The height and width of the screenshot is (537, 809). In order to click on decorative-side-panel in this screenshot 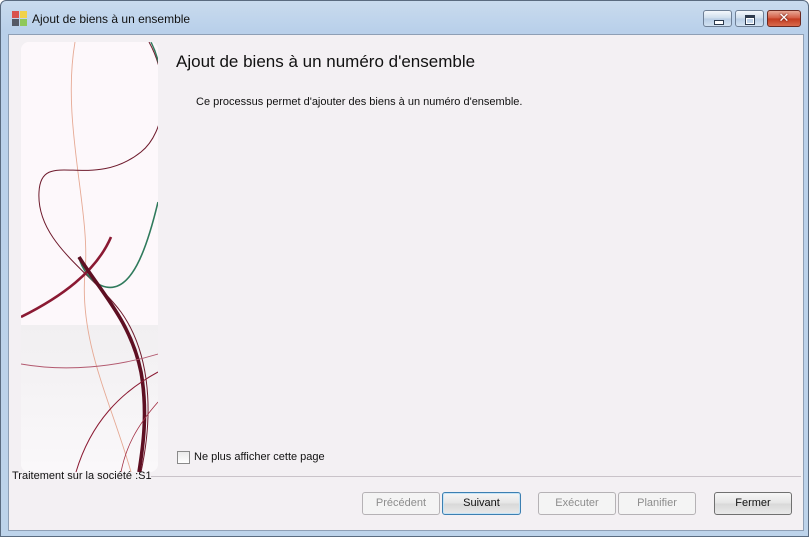, I will do `click(89, 257)`.